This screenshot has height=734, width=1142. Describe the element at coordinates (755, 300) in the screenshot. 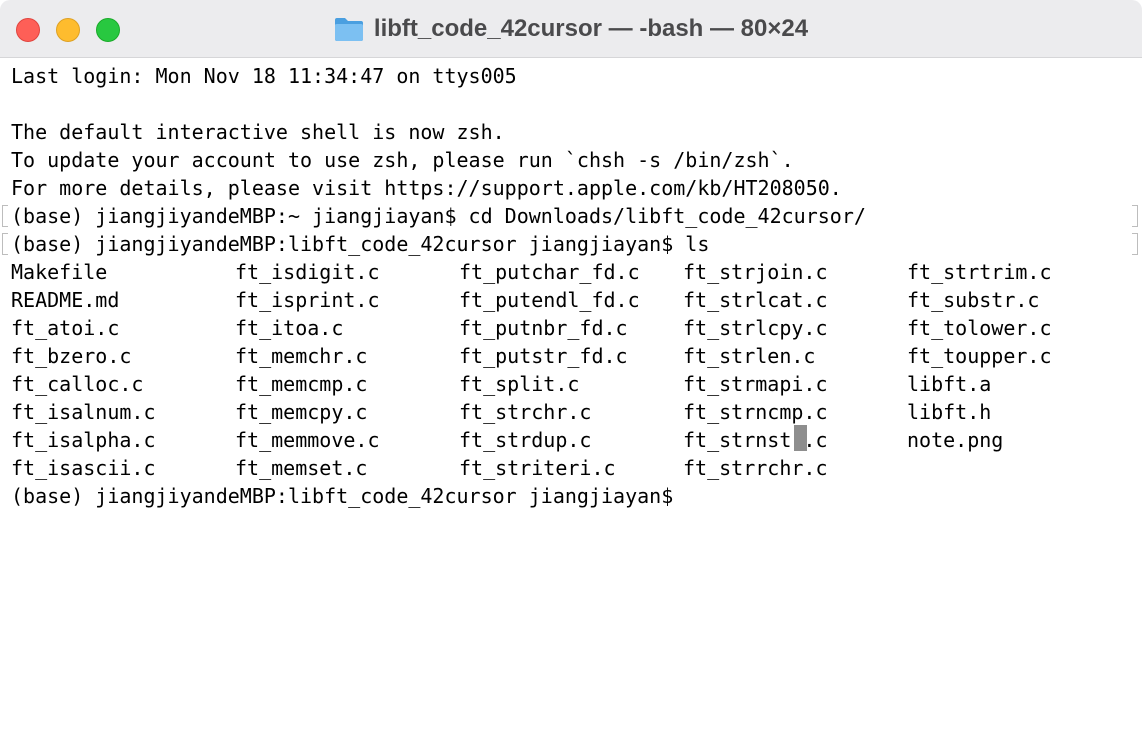

I see `file-entry: ft_strlcat.c` at that location.